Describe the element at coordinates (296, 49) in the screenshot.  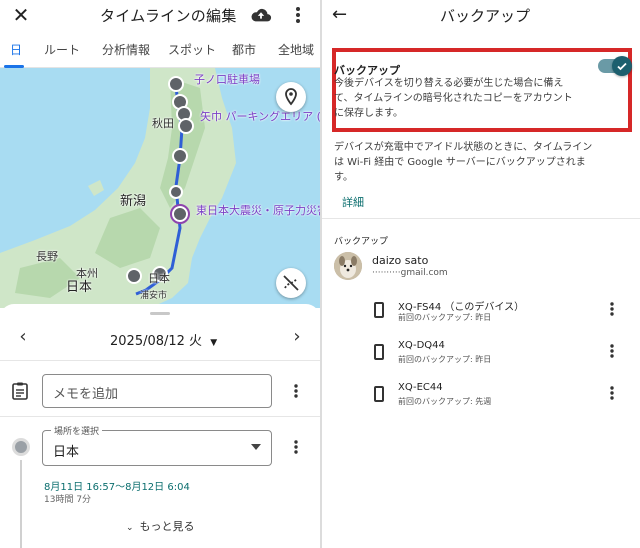
I see `tab-all-regions: 全地域` at that location.